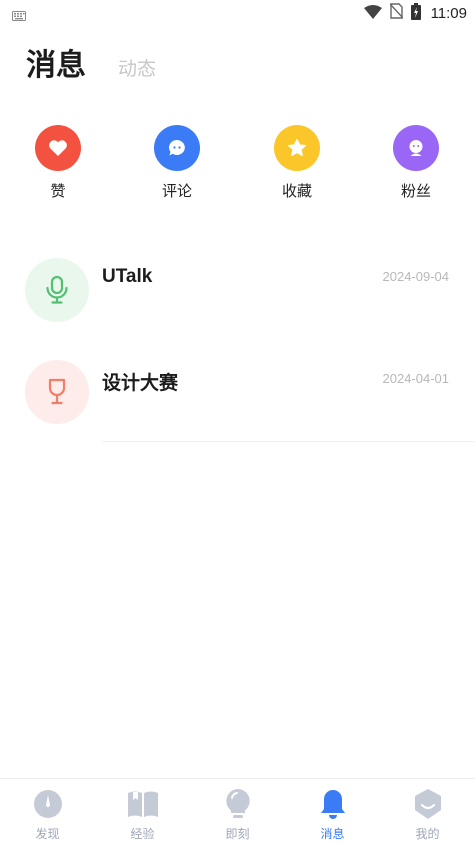 Image resolution: width=475 pixels, height=844 pixels. What do you see at coordinates (396, 13) in the screenshot?
I see `no-sim-icon` at bounding box center [396, 13].